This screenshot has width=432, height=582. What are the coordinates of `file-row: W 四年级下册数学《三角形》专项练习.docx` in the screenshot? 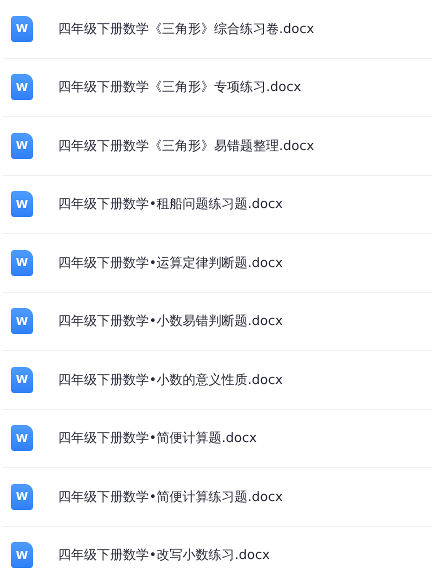 It's located at (217, 87).